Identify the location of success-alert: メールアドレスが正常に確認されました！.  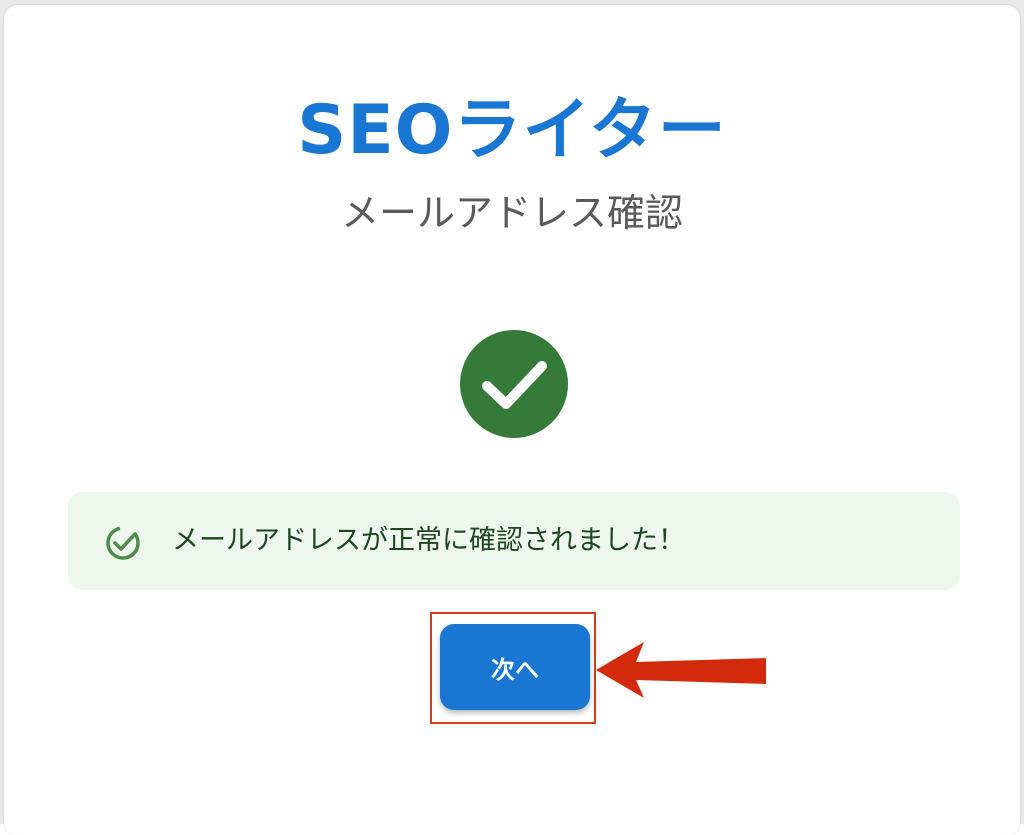
(514, 541).